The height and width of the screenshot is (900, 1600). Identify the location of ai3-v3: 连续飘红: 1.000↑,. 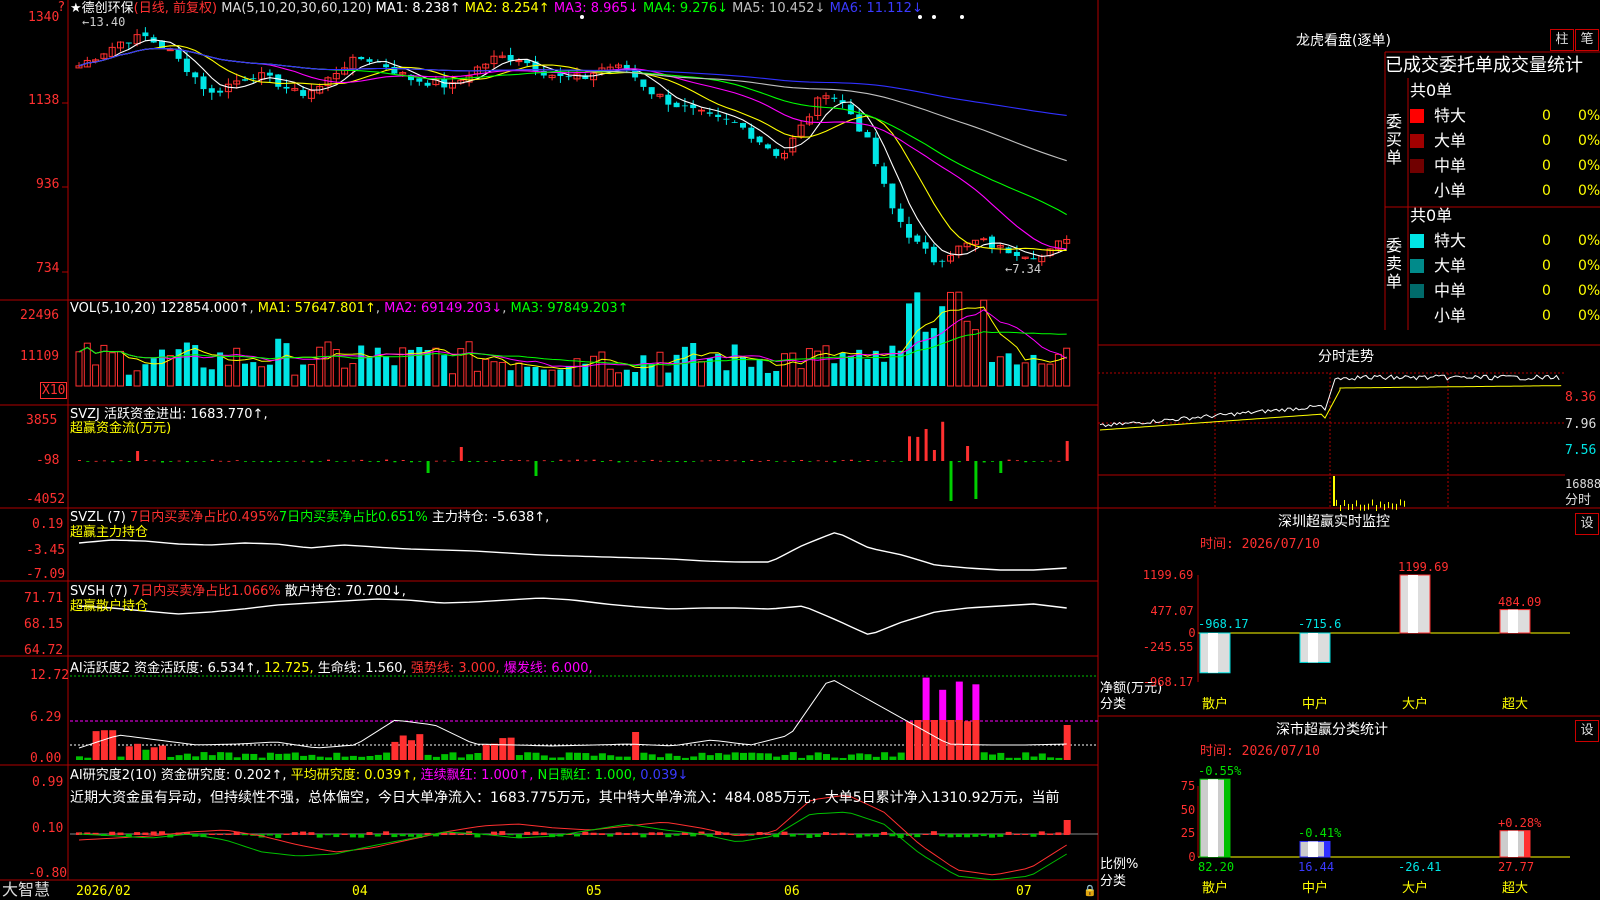
(477, 775).